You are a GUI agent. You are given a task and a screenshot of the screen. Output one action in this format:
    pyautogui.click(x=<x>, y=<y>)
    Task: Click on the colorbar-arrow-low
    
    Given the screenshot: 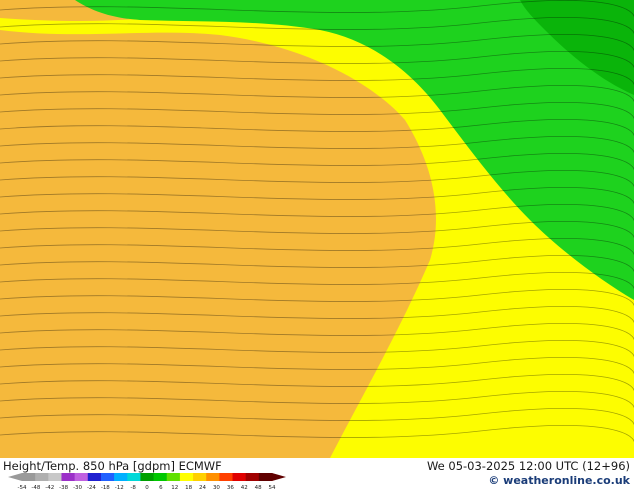 What is the action you would take?
    pyautogui.click(x=15, y=477)
    